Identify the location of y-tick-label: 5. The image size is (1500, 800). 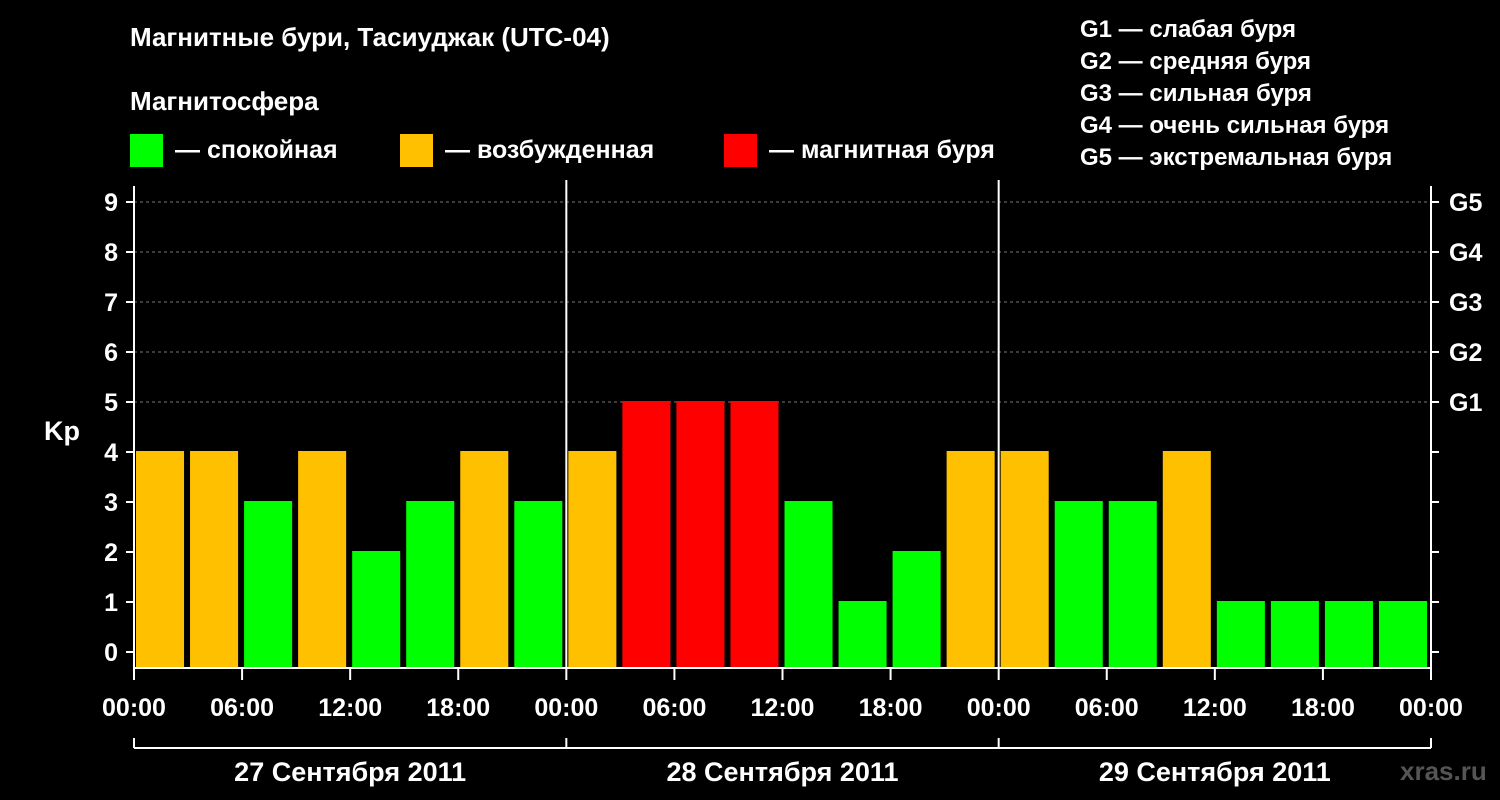
(111, 403).